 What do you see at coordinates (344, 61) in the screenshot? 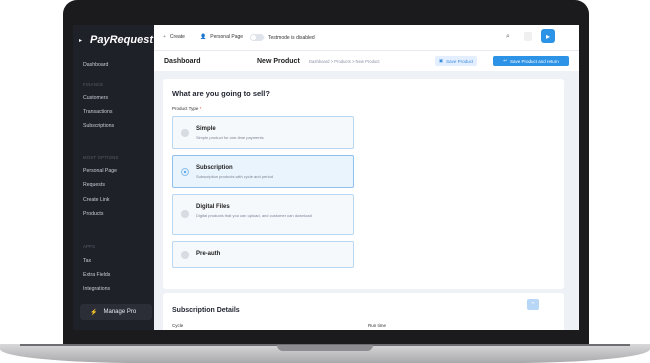
I see `breadcrumb: Dashboard > Products > New Product` at bounding box center [344, 61].